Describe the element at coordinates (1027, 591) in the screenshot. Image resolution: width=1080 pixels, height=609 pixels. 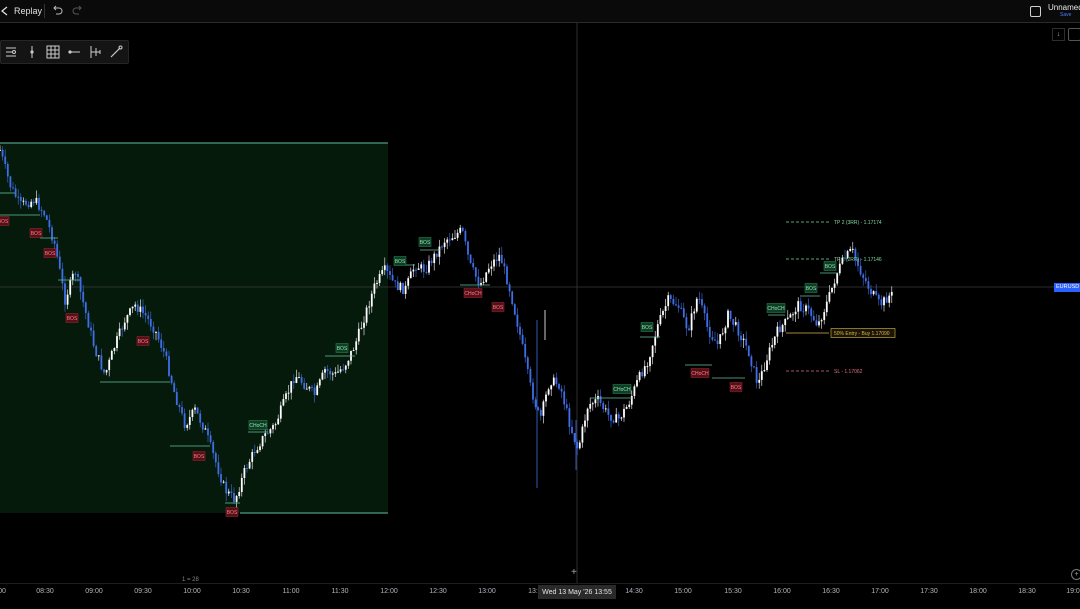
I see `time-tick-label: 18:30` at that location.